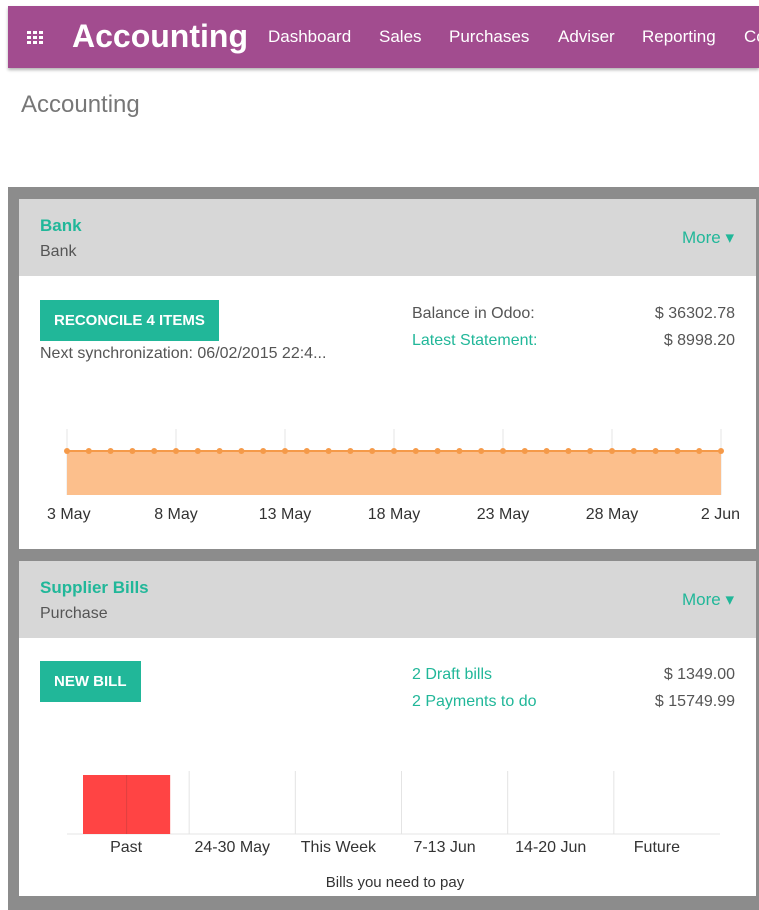 This screenshot has height=910, width=759. I want to click on app-title: Accounting, so click(160, 36).